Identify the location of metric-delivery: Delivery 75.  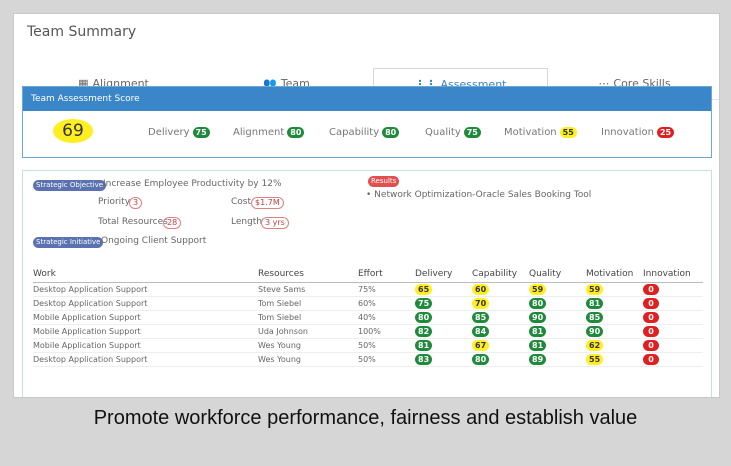
(179, 132).